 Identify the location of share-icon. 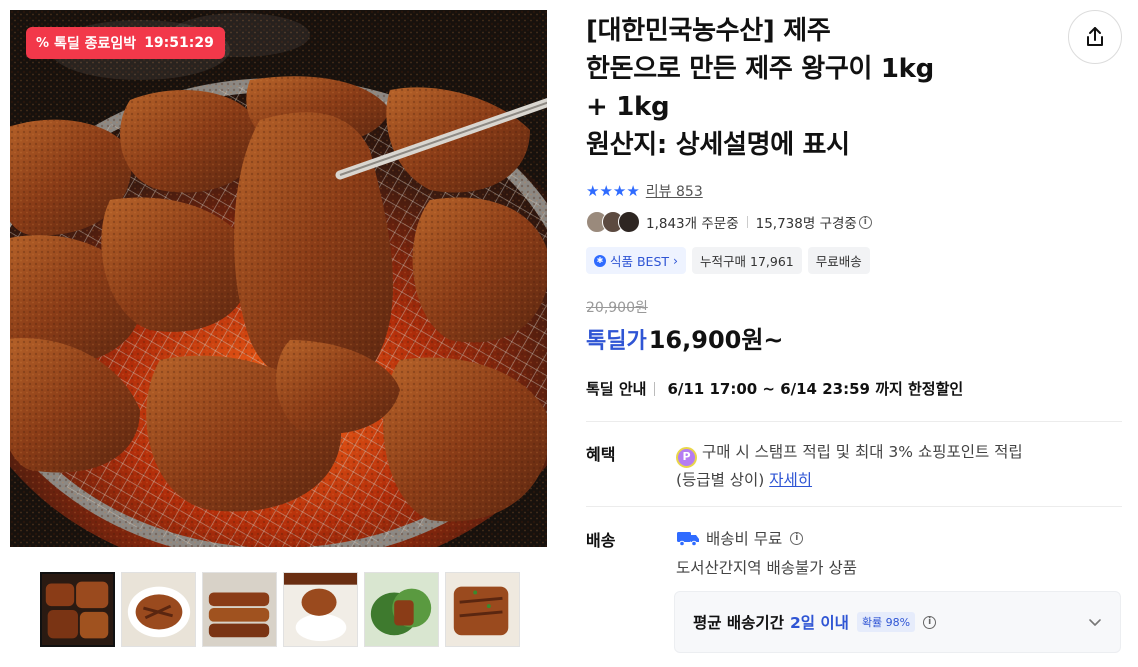
(1095, 36).